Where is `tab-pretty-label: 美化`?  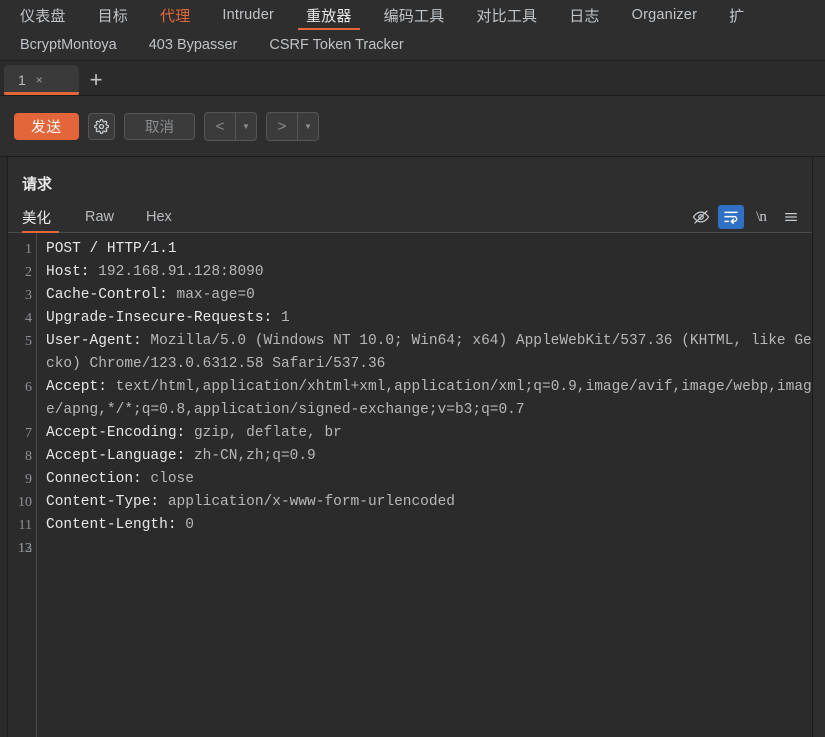 tab-pretty-label: 美化 is located at coordinates (36, 218).